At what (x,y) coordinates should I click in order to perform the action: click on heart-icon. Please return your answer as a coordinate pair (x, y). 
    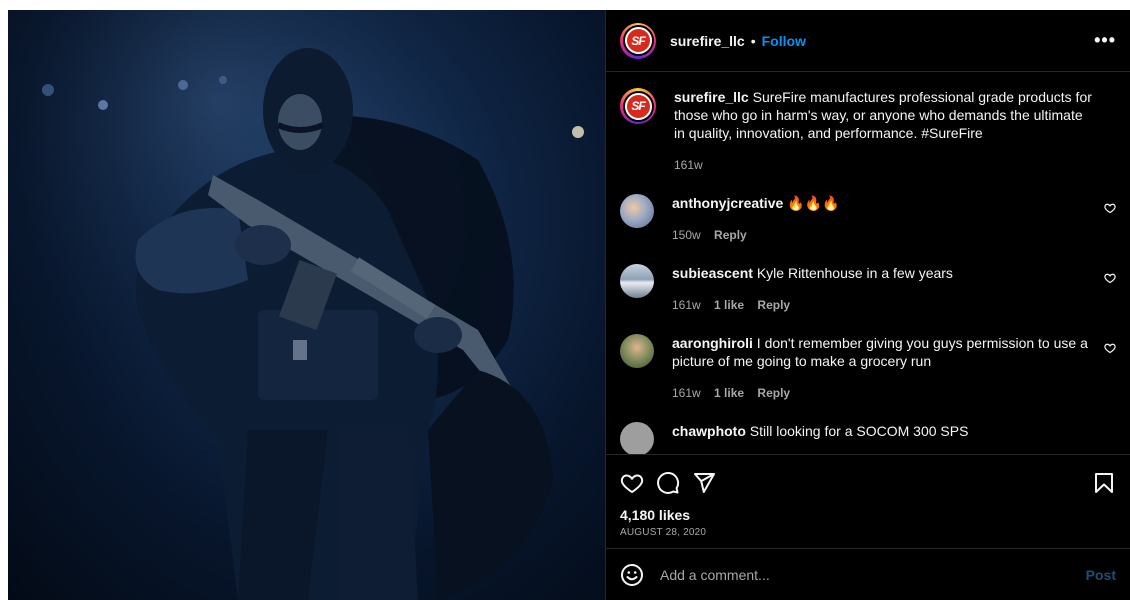
    Looking at the image, I should click on (632, 483).